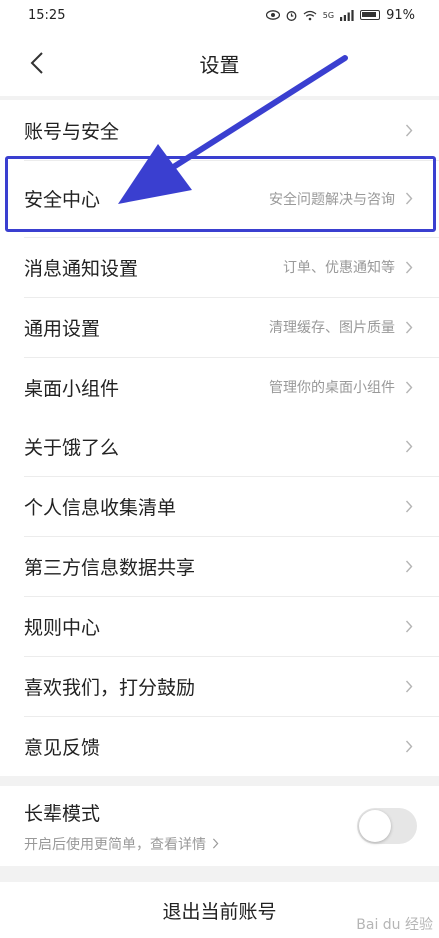 This screenshot has height=938, width=439. Describe the element at coordinates (219, 746) in the screenshot. I see `settings-item-feedback: 意见反馈` at that location.